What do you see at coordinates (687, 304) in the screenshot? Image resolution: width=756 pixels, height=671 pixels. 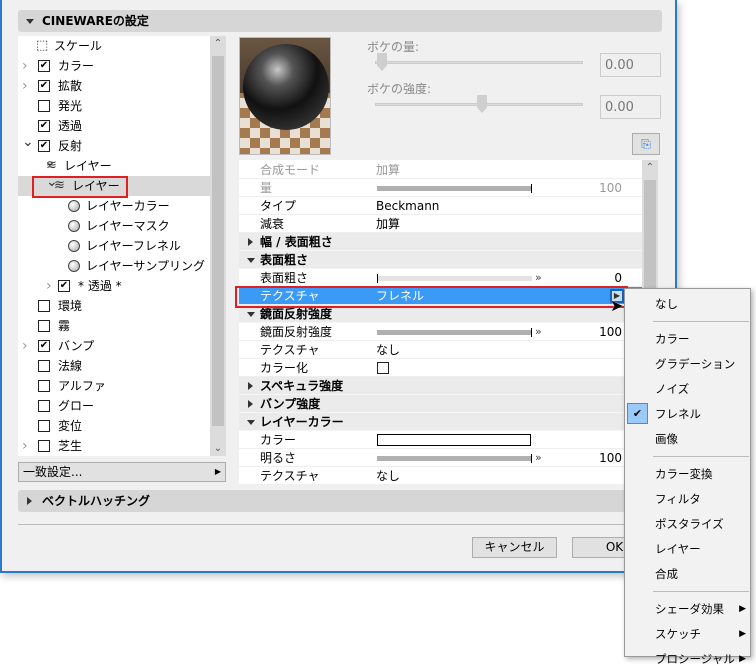 I see `menu-item: なし` at bounding box center [687, 304].